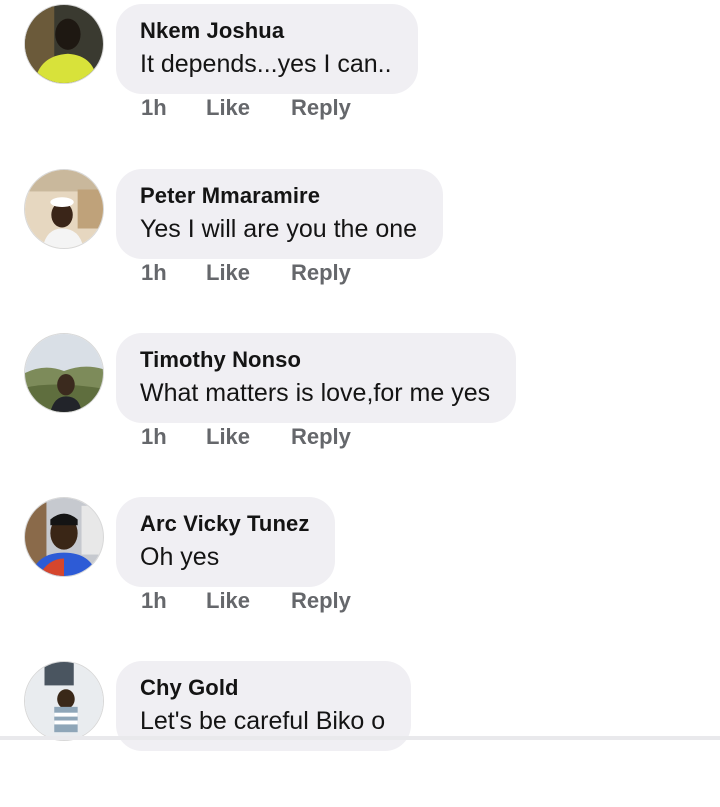 This screenshot has height=807, width=720. I want to click on bottom-divider, so click(360, 738).